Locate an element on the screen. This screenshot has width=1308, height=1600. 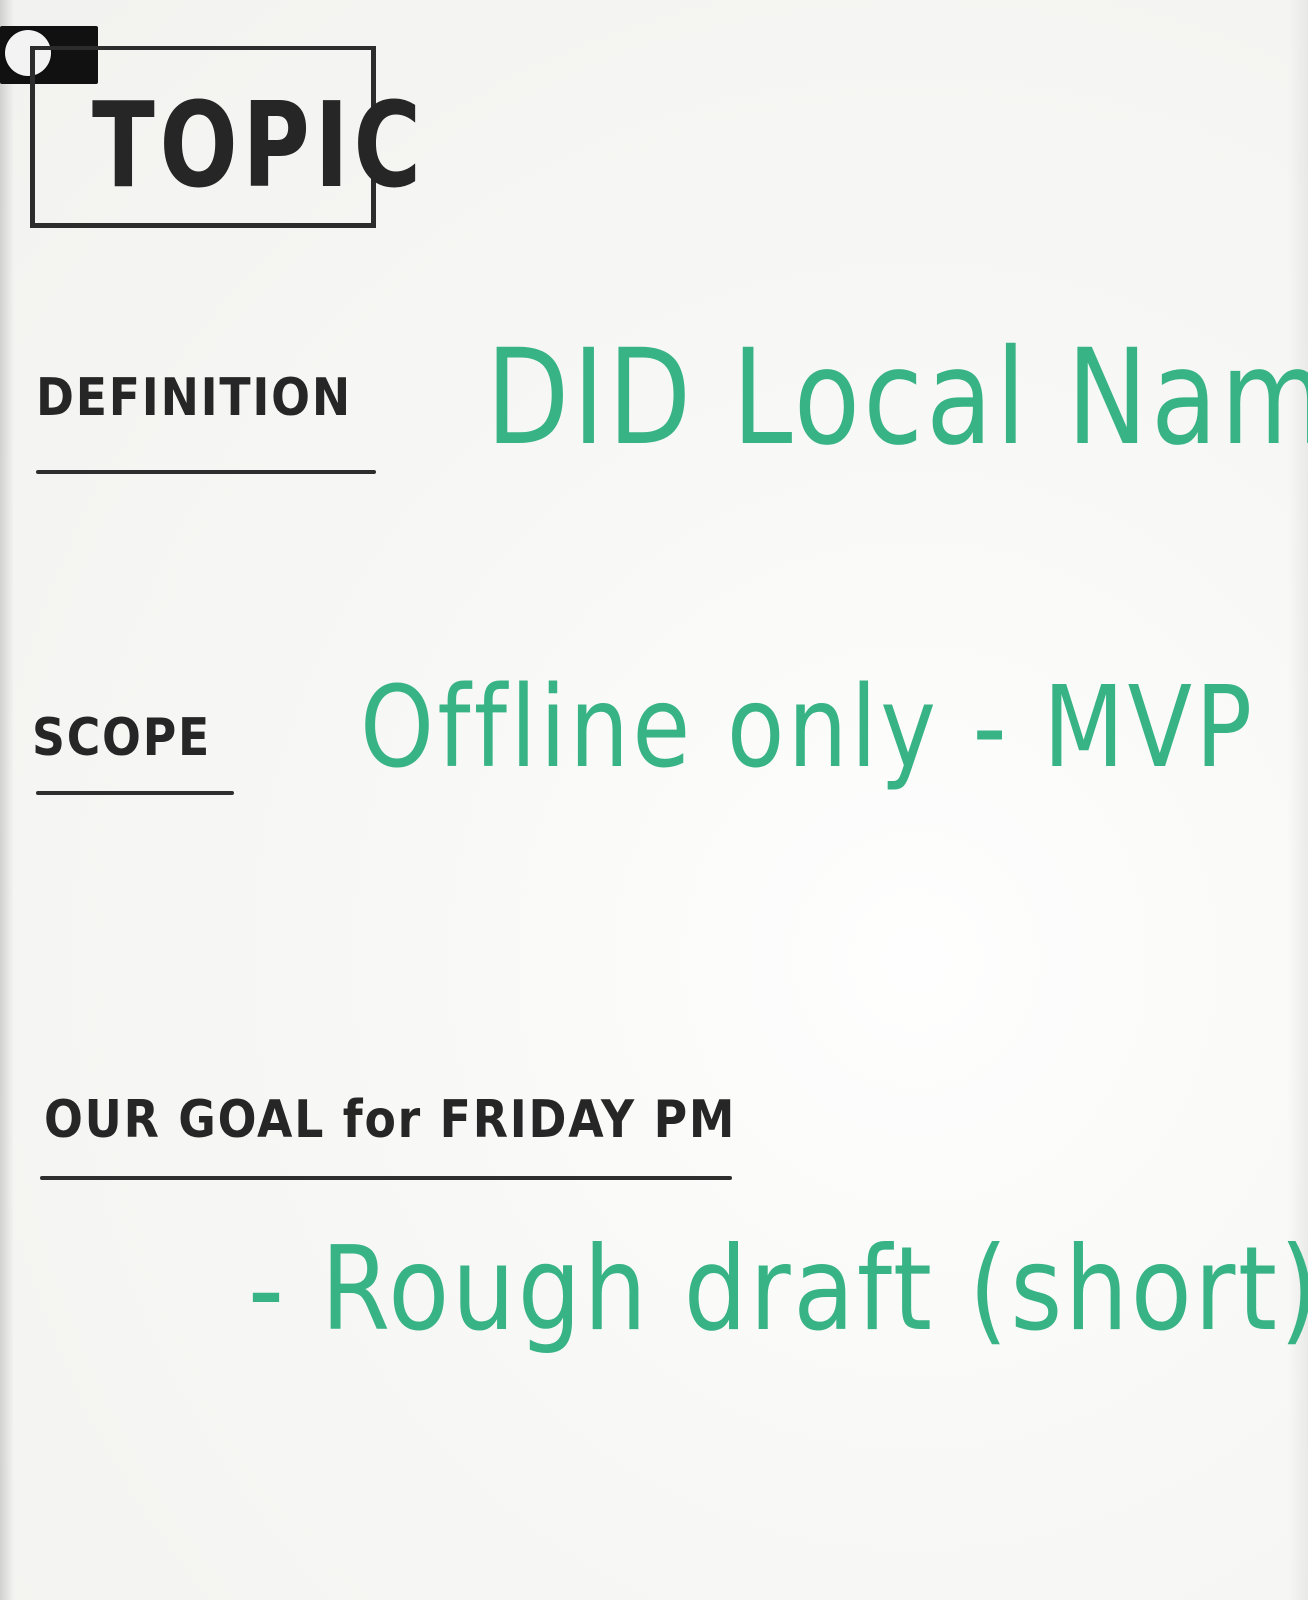
goal-value: - Rough draft (short) is located at coordinates (778, 1289).